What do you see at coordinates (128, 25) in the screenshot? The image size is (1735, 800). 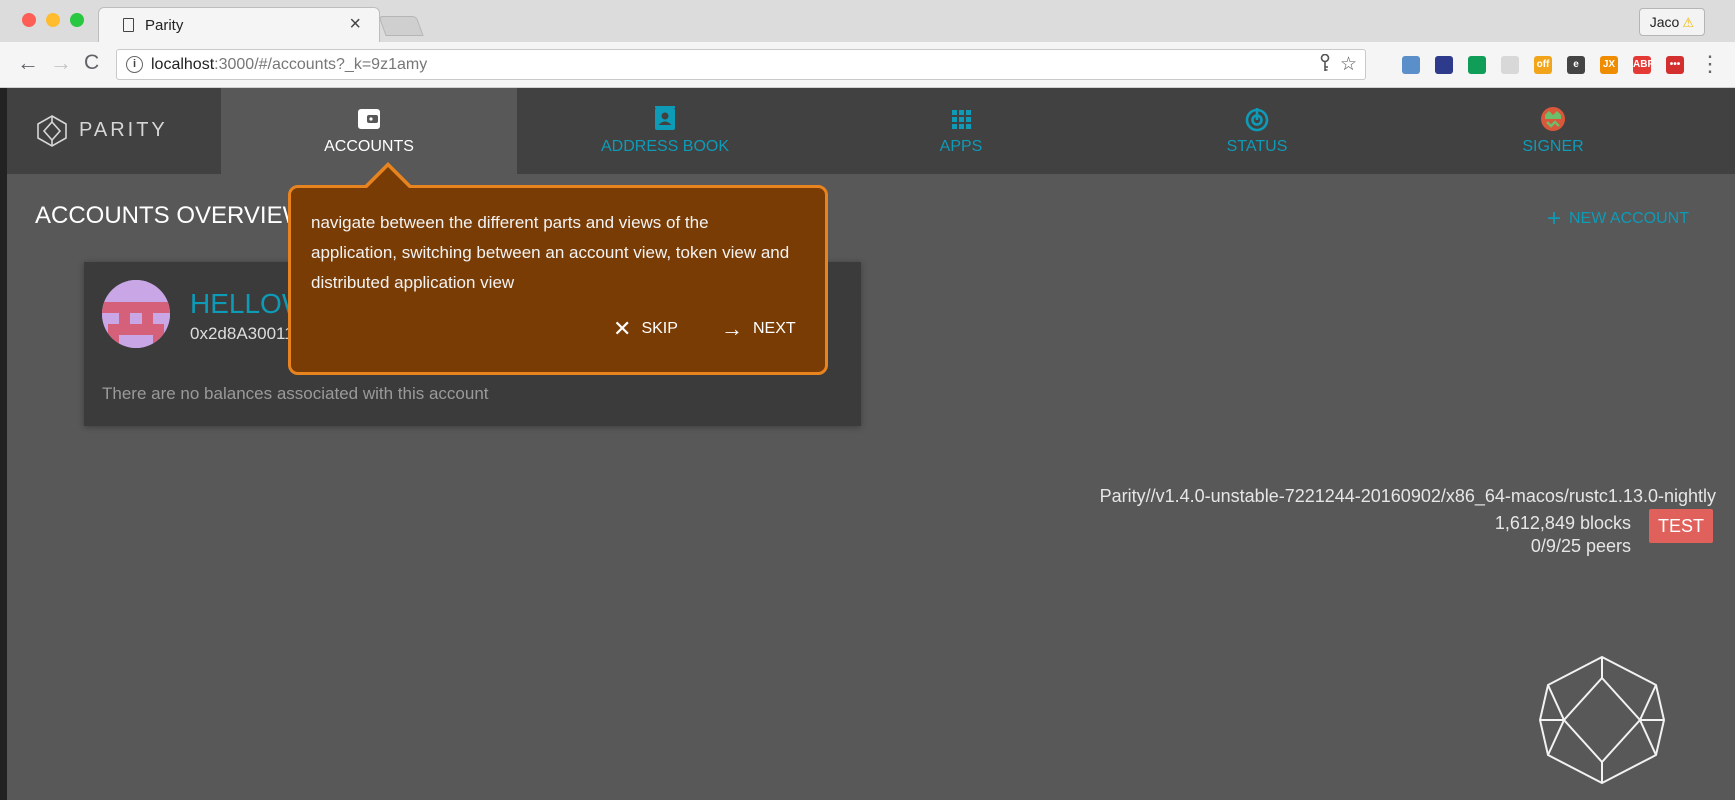 I see `page-icon` at bounding box center [128, 25].